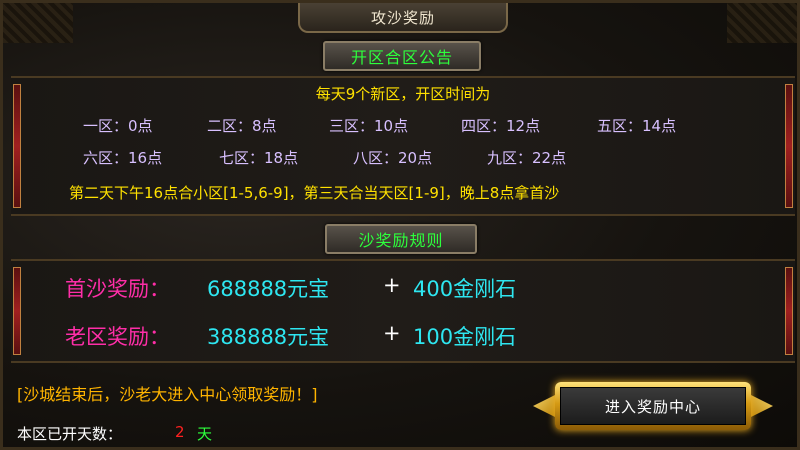 Image resolution: width=800 pixels, height=450 pixels. I want to click on ornament-left, so click(38, 23).